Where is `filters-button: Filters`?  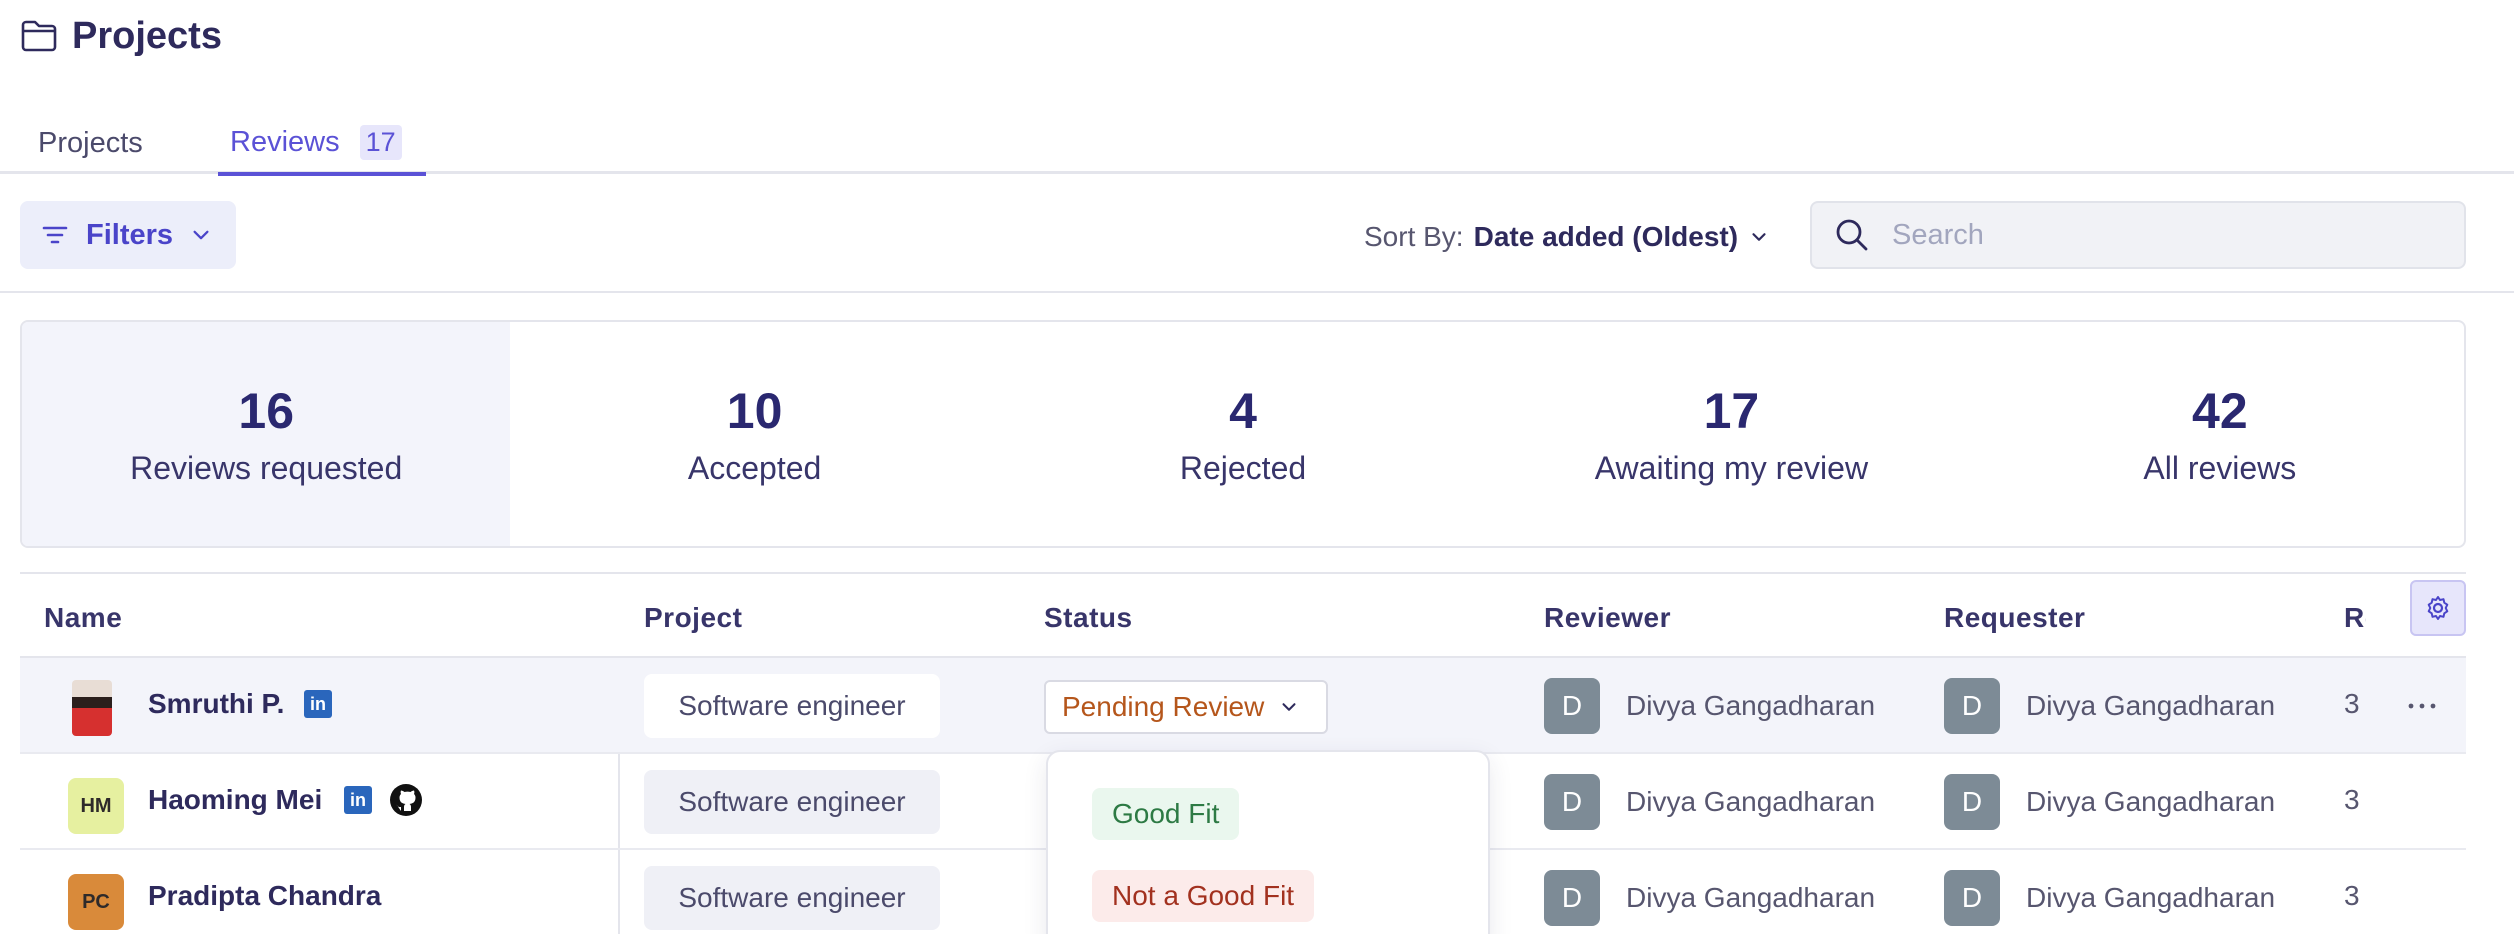 filters-button: Filters is located at coordinates (128, 235).